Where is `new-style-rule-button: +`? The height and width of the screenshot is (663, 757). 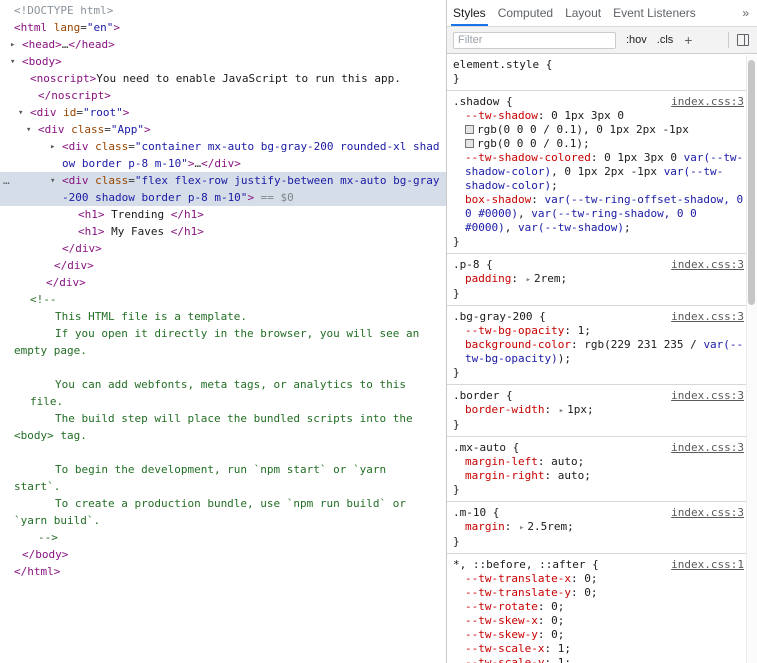
new-style-rule-button: + is located at coordinates (688, 40).